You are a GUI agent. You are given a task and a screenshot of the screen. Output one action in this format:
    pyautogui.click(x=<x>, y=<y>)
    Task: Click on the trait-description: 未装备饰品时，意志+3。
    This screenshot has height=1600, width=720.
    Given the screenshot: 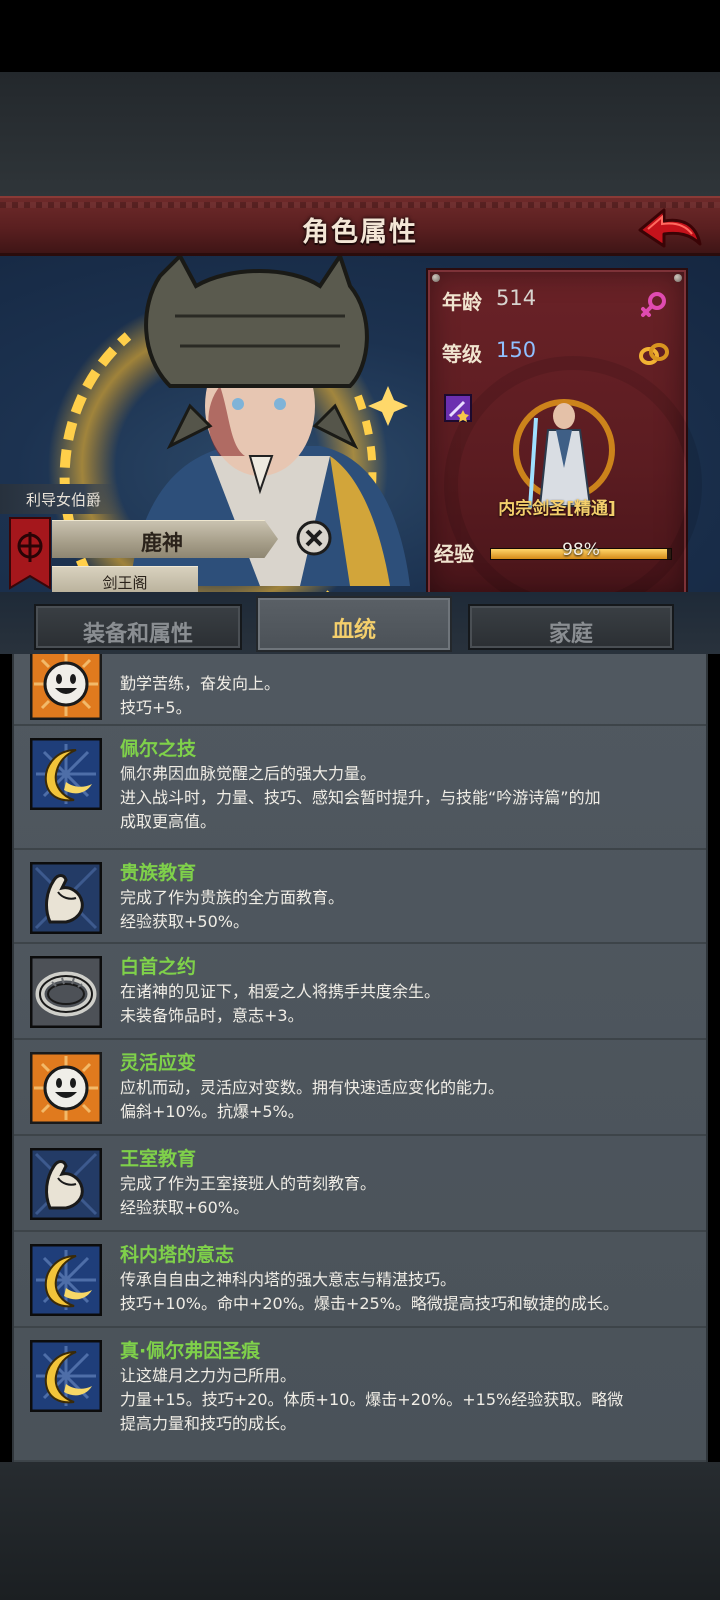 What is the action you would take?
    pyautogui.click(x=212, y=1015)
    